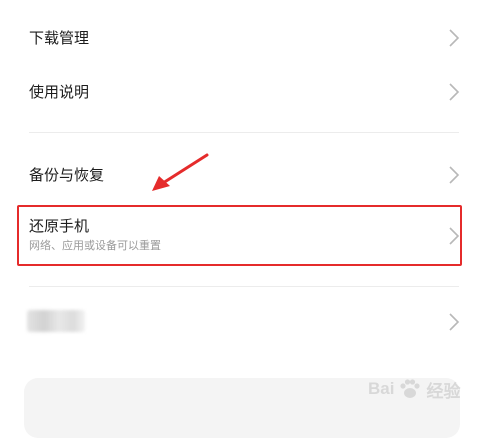 This screenshot has width=484, height=438. I want to click on annotation-arrow-icon, so click(180, 172).